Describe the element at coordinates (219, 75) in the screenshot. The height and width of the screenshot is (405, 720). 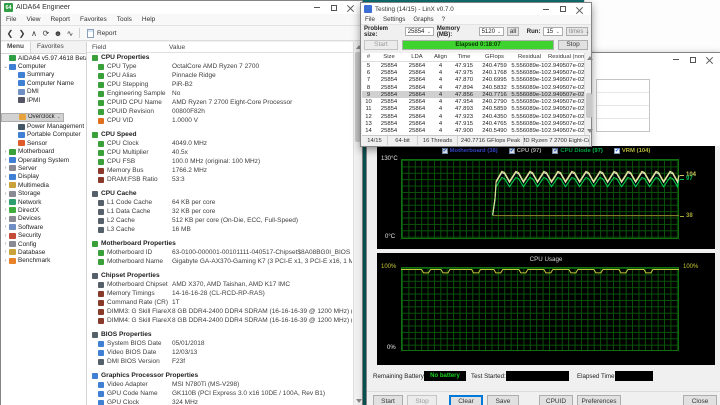
I see `field-row: CPU Alias Pinnacle Ridge` at that location.